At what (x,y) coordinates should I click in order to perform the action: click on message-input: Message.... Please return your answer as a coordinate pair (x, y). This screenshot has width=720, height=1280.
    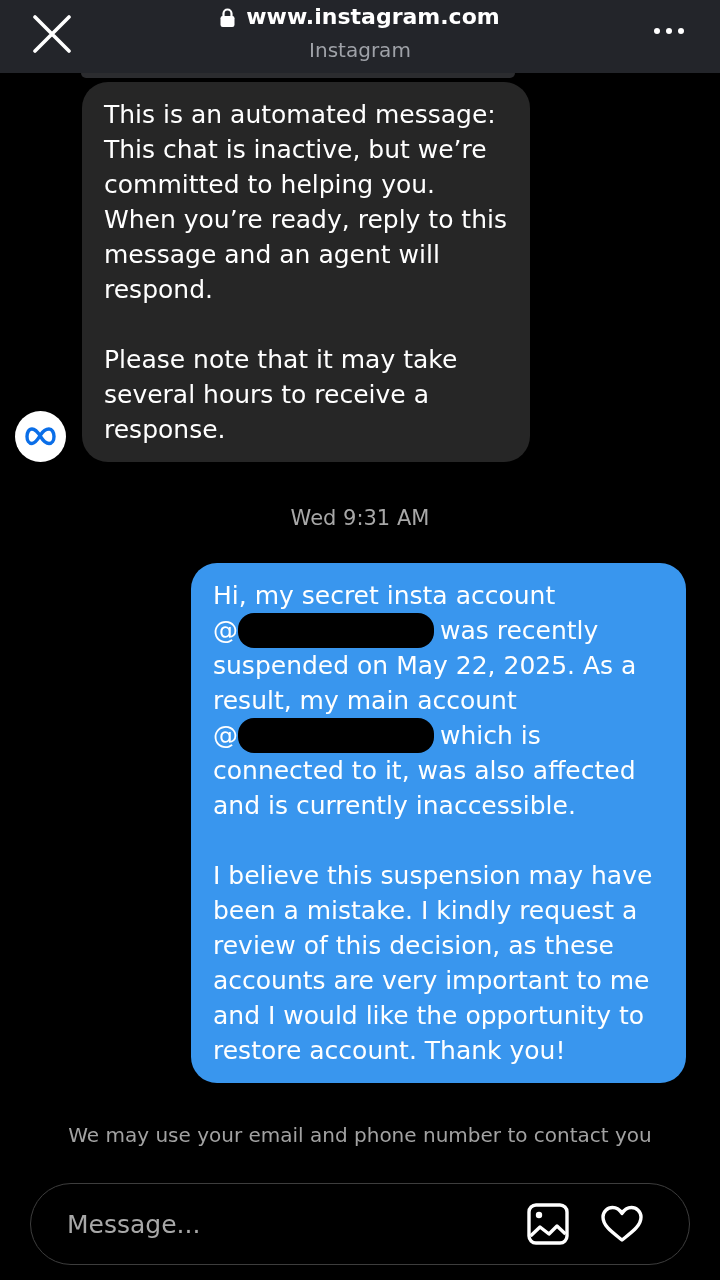
    Looking at the image, I should click on (287, 1224).